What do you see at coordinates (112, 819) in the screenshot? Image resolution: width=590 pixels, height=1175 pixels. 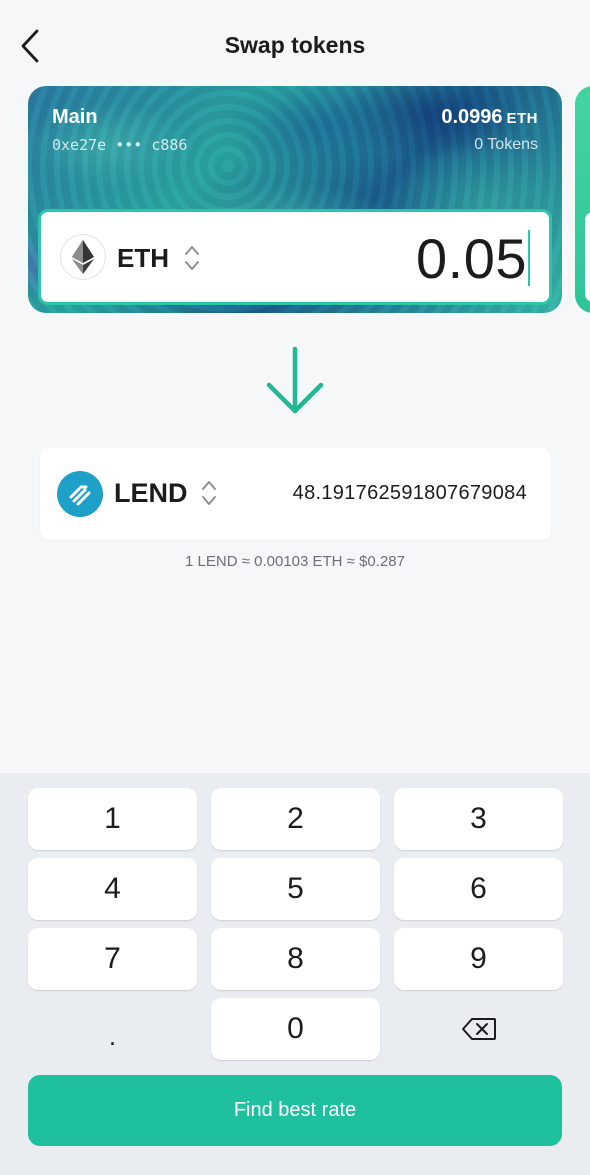 I see `key-1: 1` at bounding box center [112, 819].